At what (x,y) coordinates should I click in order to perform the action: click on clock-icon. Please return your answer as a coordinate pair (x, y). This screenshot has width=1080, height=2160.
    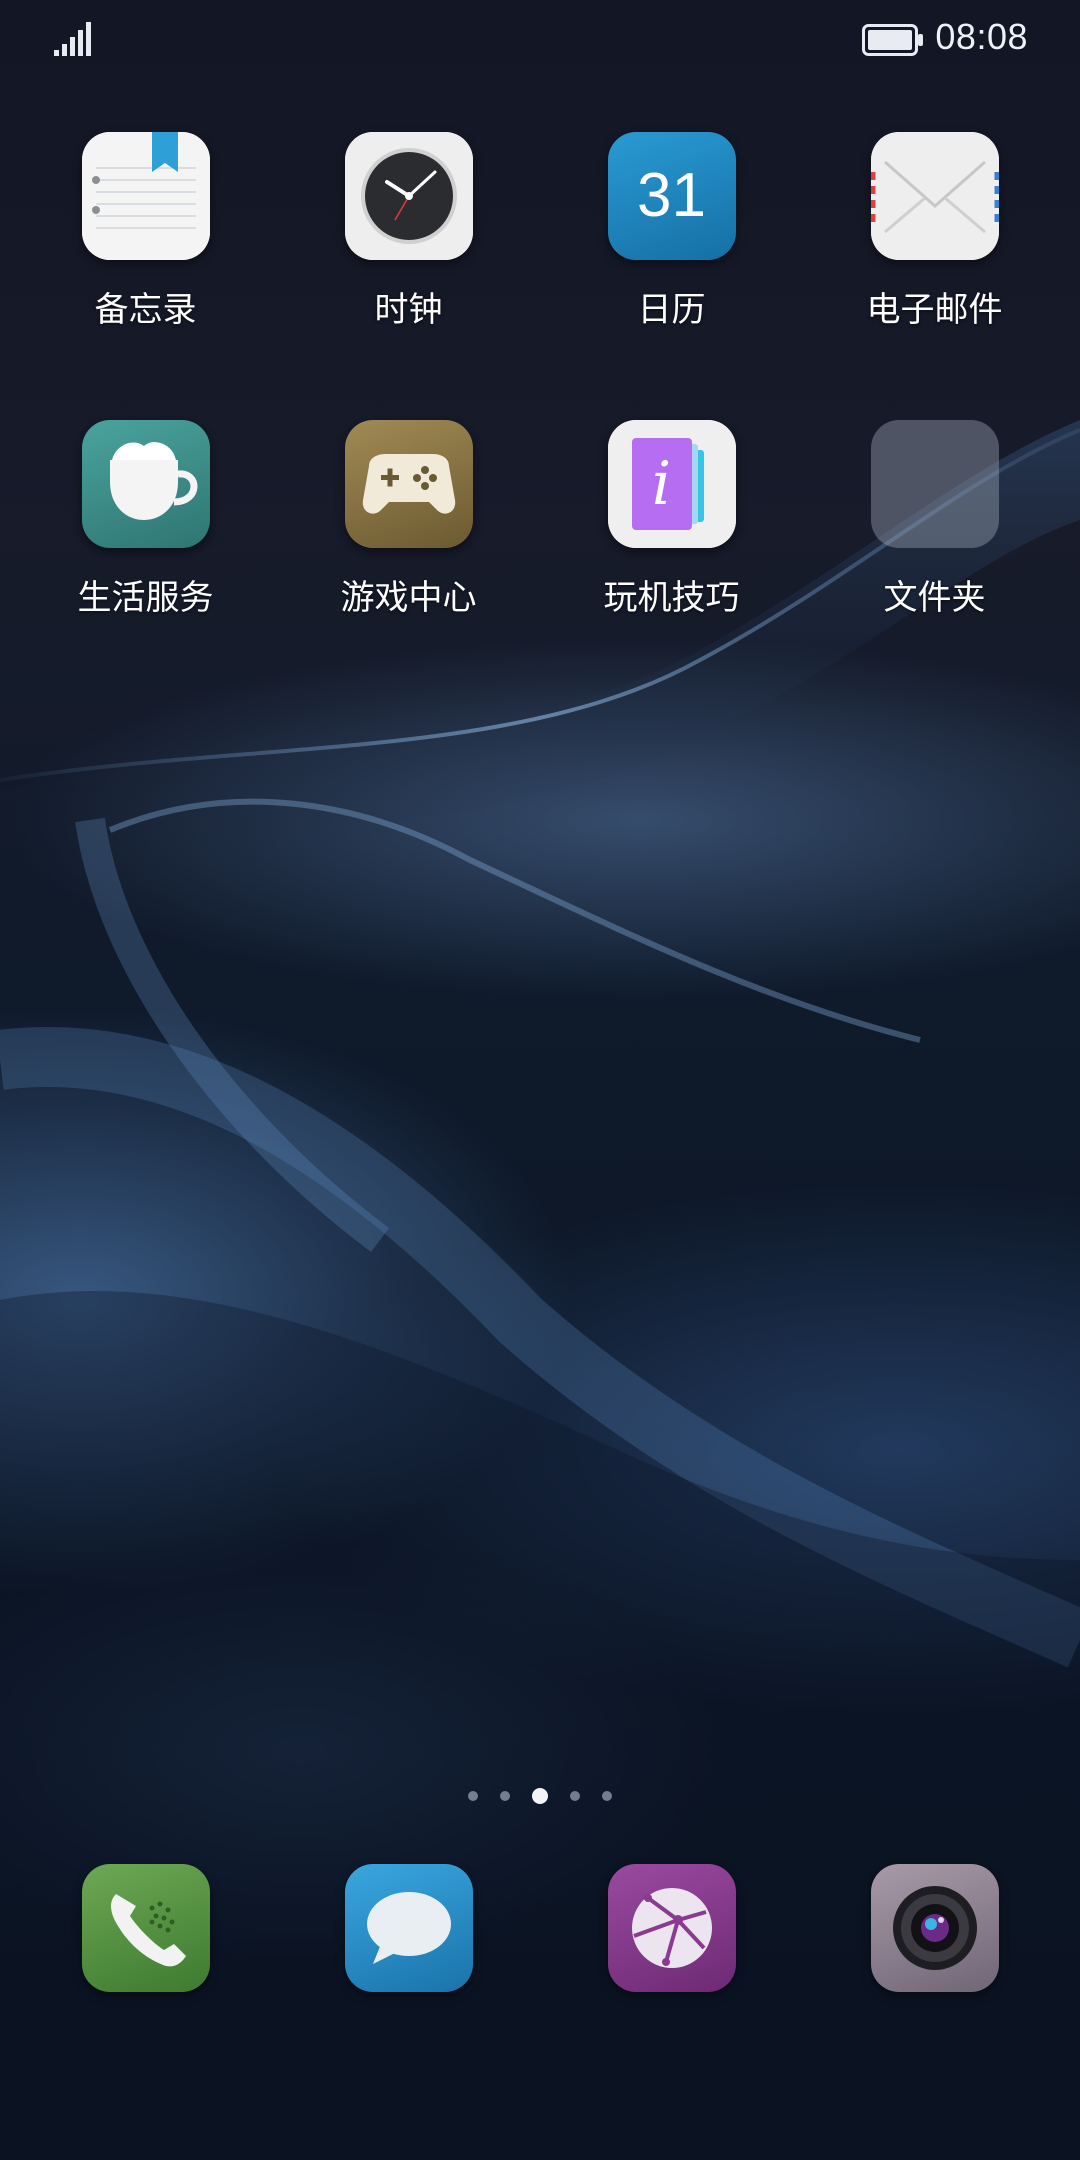
    Looking at the image, I should click on (408, 196).